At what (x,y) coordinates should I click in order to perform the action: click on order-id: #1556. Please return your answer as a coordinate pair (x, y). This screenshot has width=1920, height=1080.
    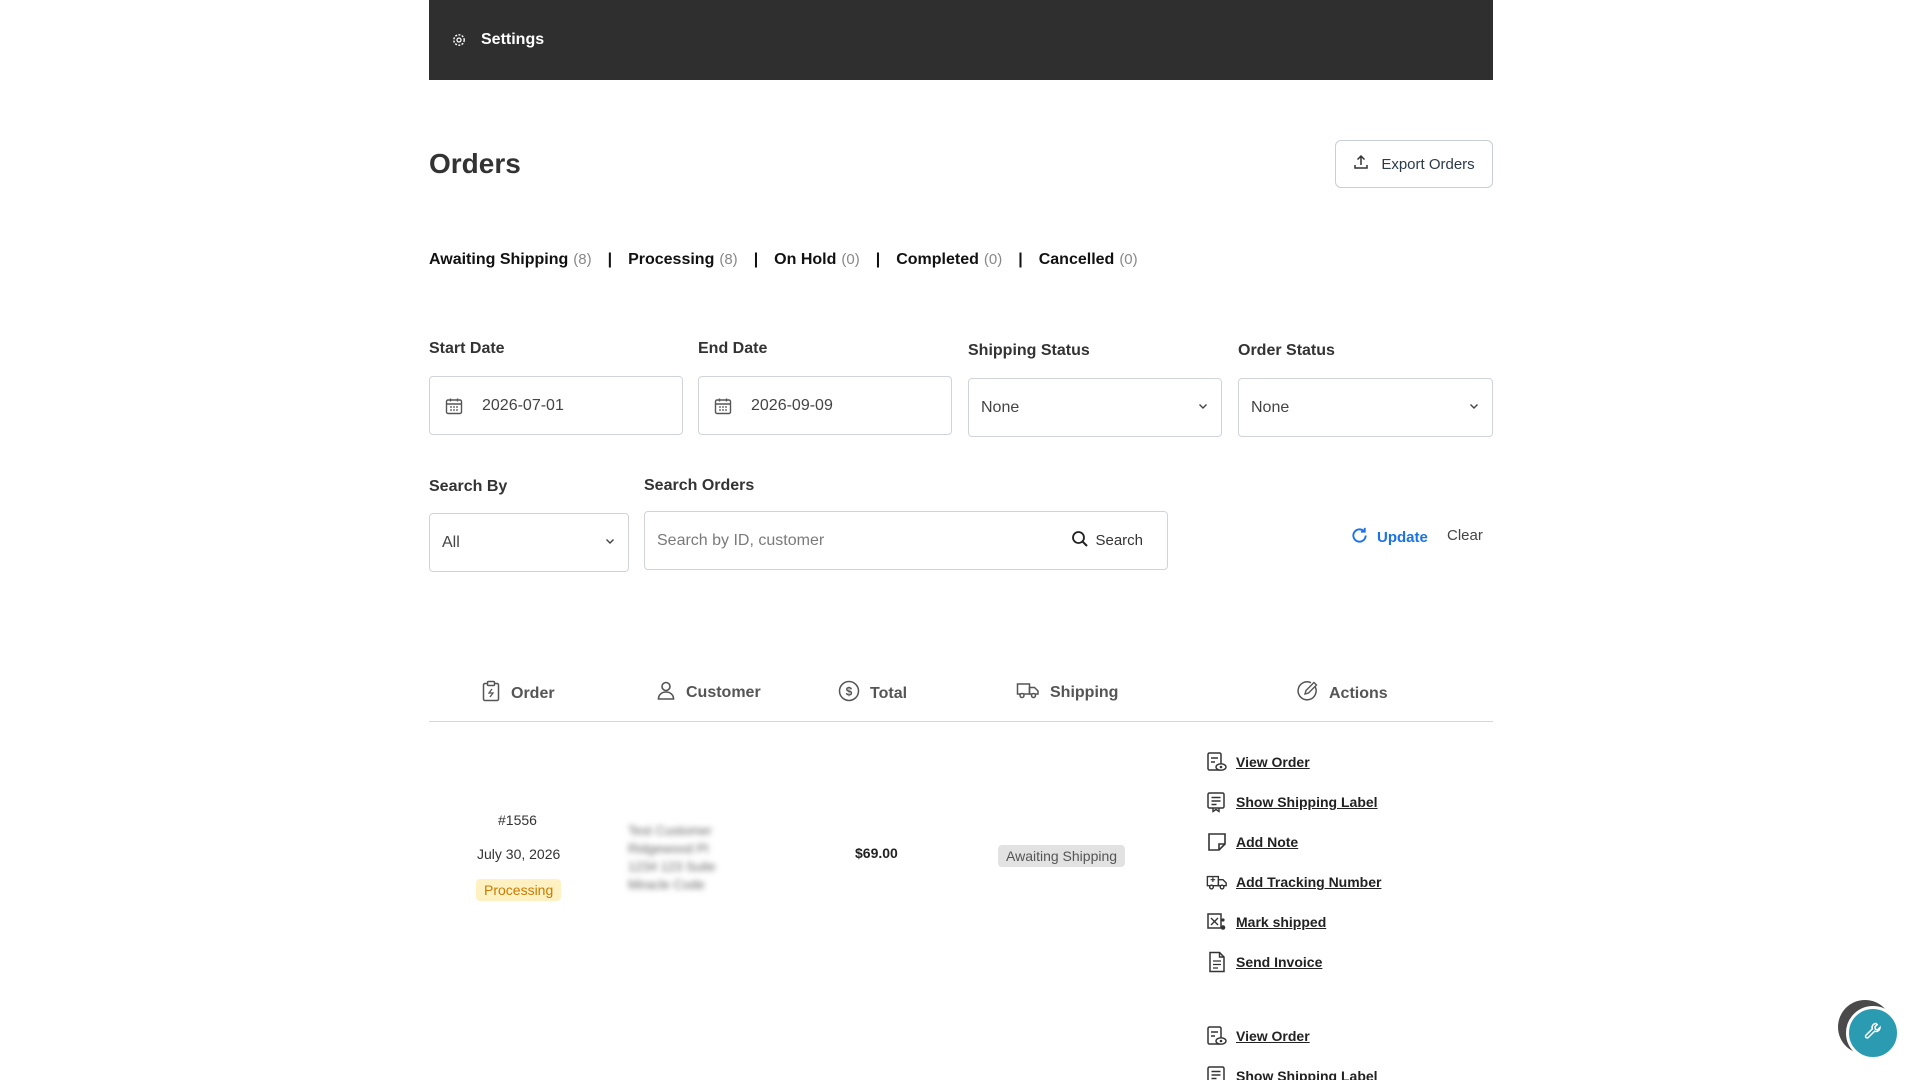
    Looking at the image, I should click on (517, 820).